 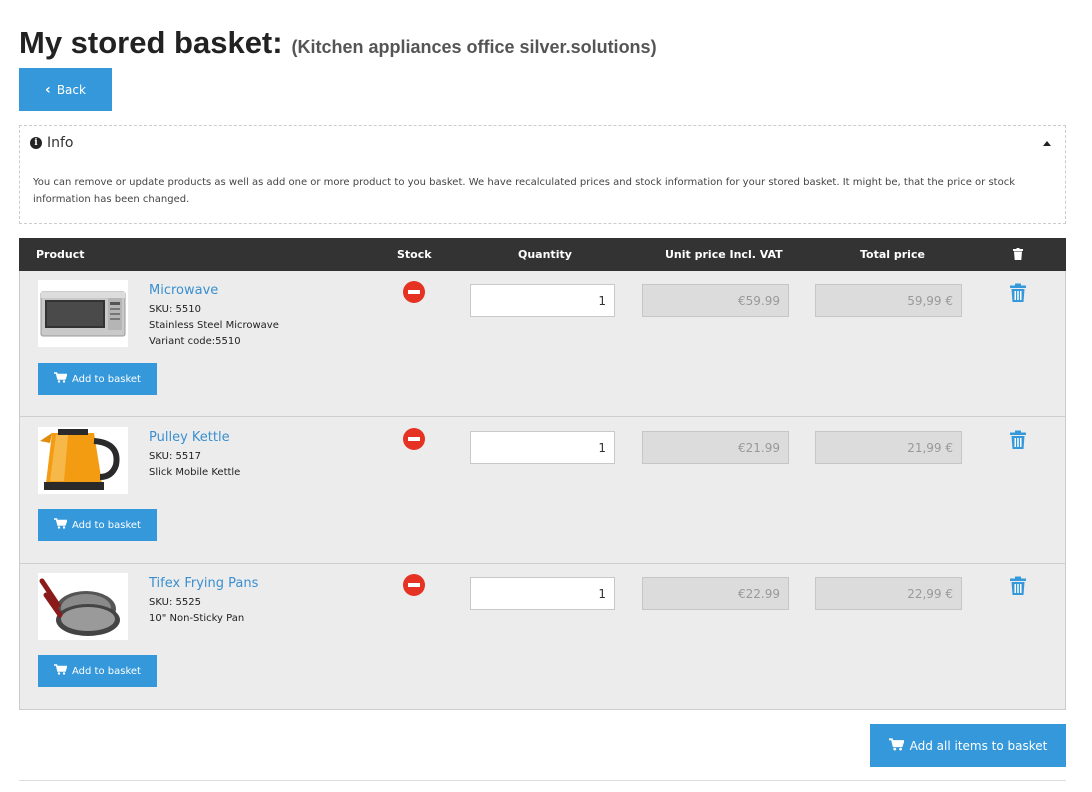 What do you see at coordinates (183, 290) in the screenshot?
I see `product-name: Microwave` at bounding box center [183, 290].